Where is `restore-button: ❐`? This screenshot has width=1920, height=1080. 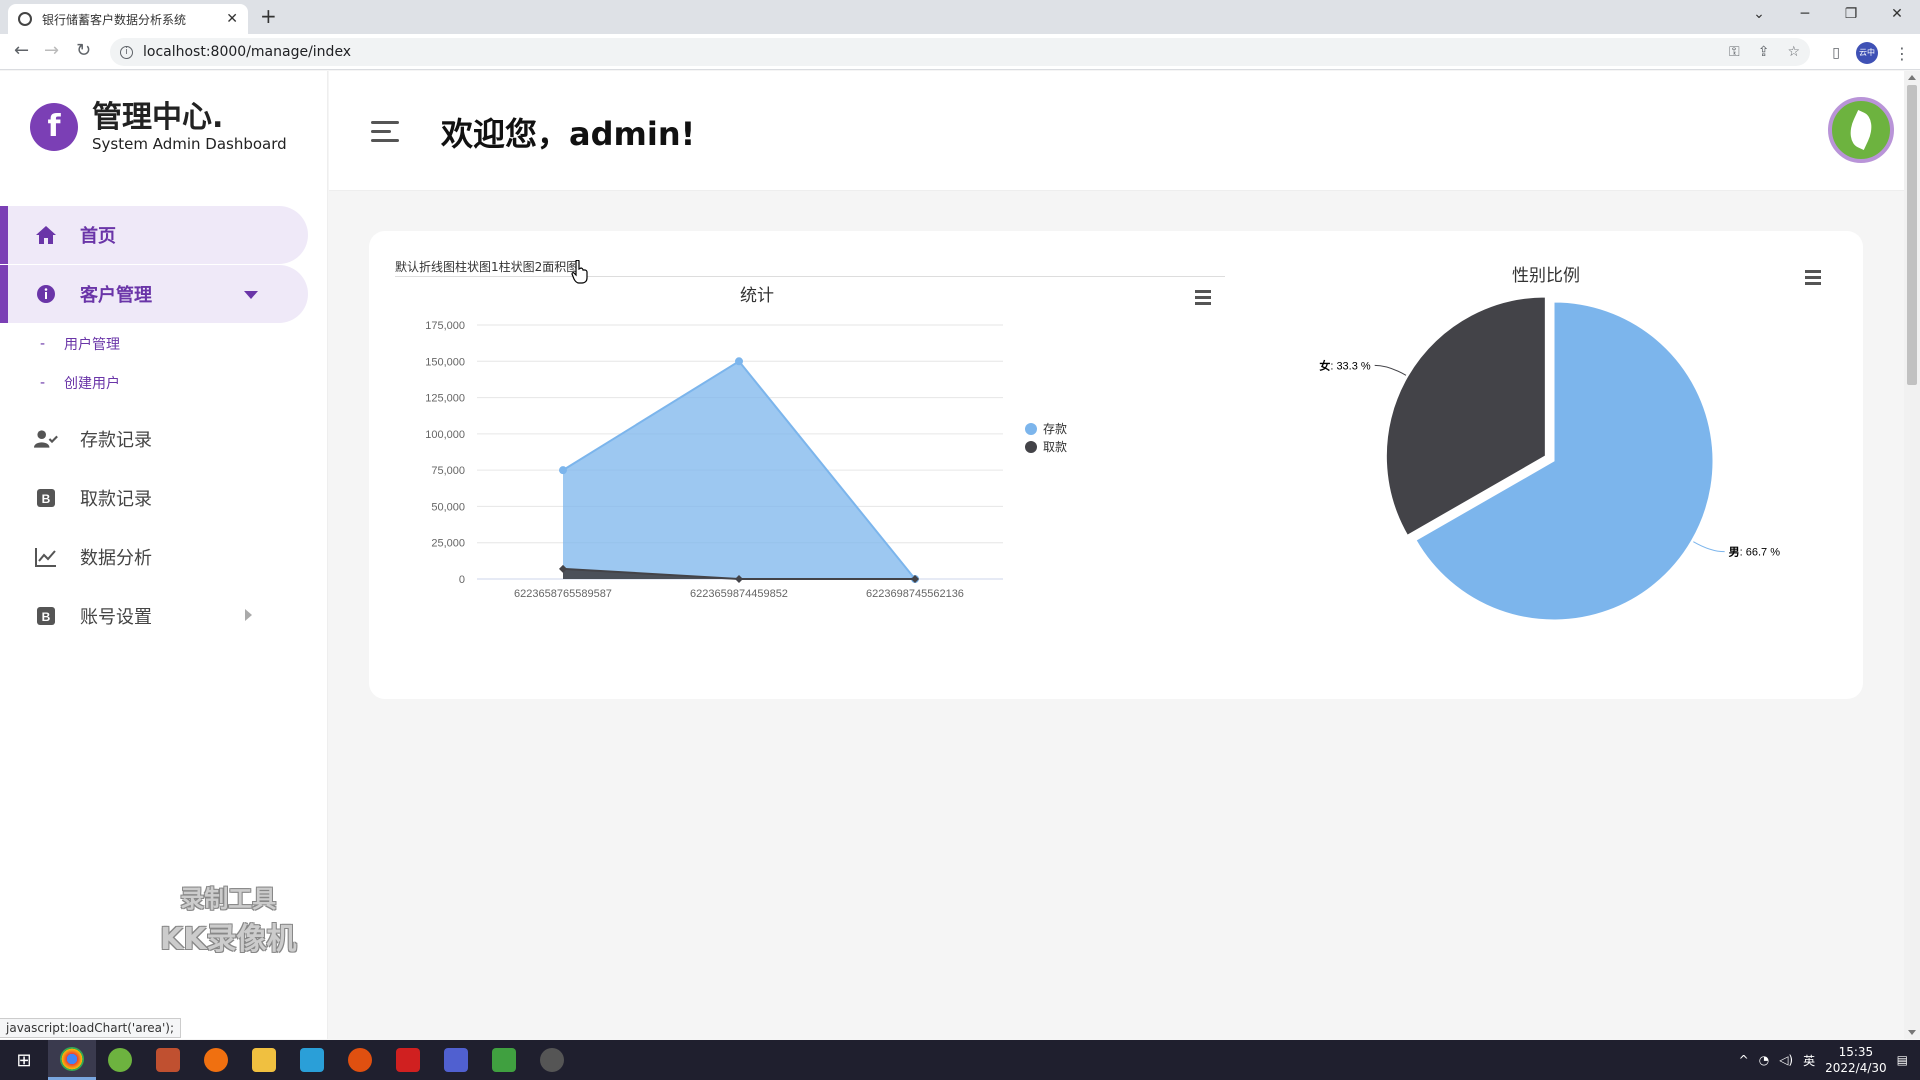 restore-button: ❐ is located at coordinates (1851, 15).